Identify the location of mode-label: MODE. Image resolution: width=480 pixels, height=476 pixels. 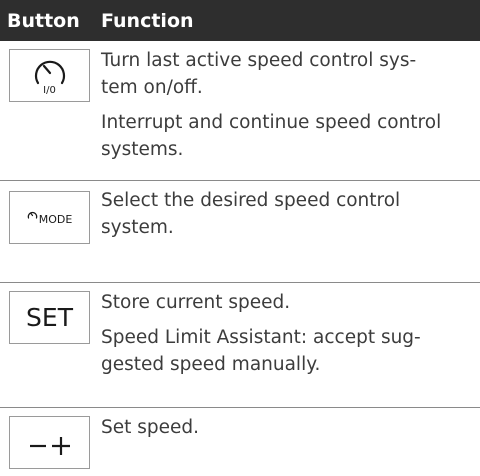
(55, 219).